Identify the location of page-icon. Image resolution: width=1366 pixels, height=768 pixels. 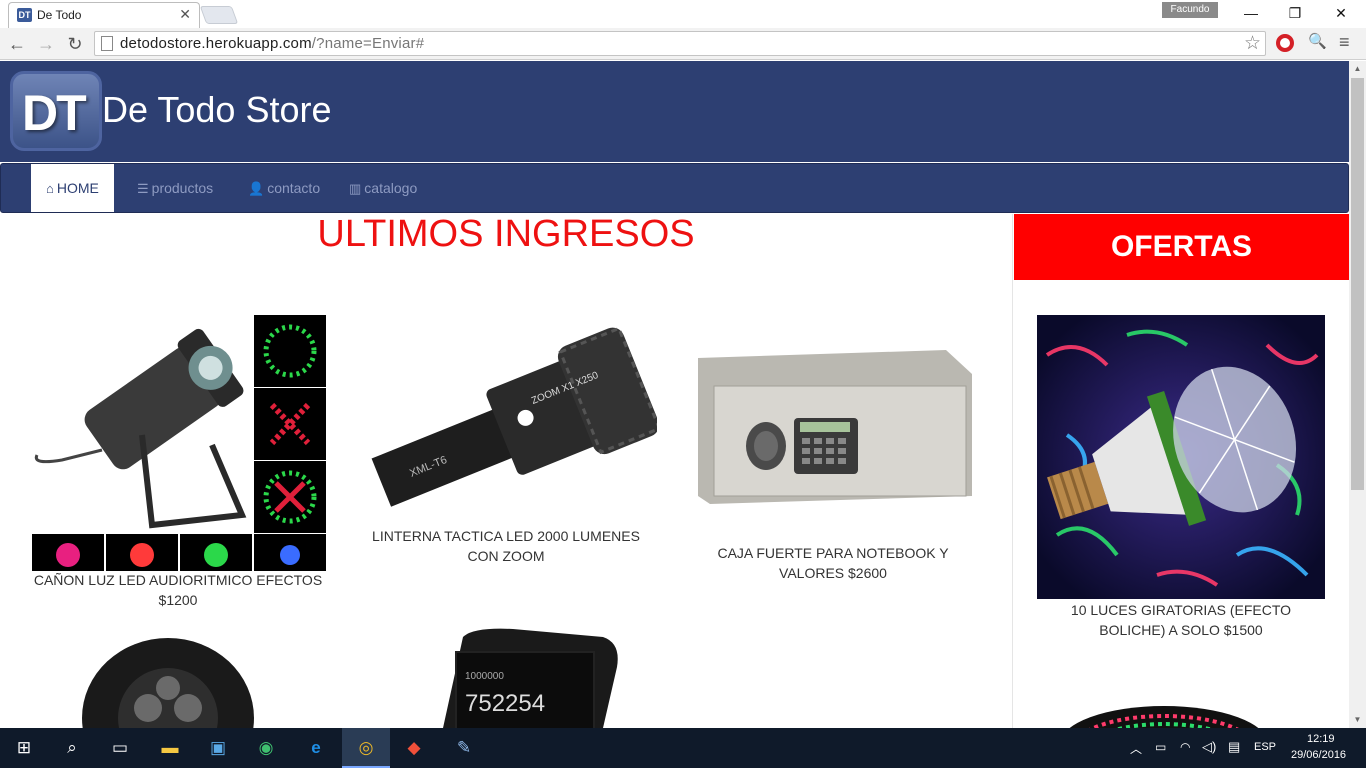
(107, 43).